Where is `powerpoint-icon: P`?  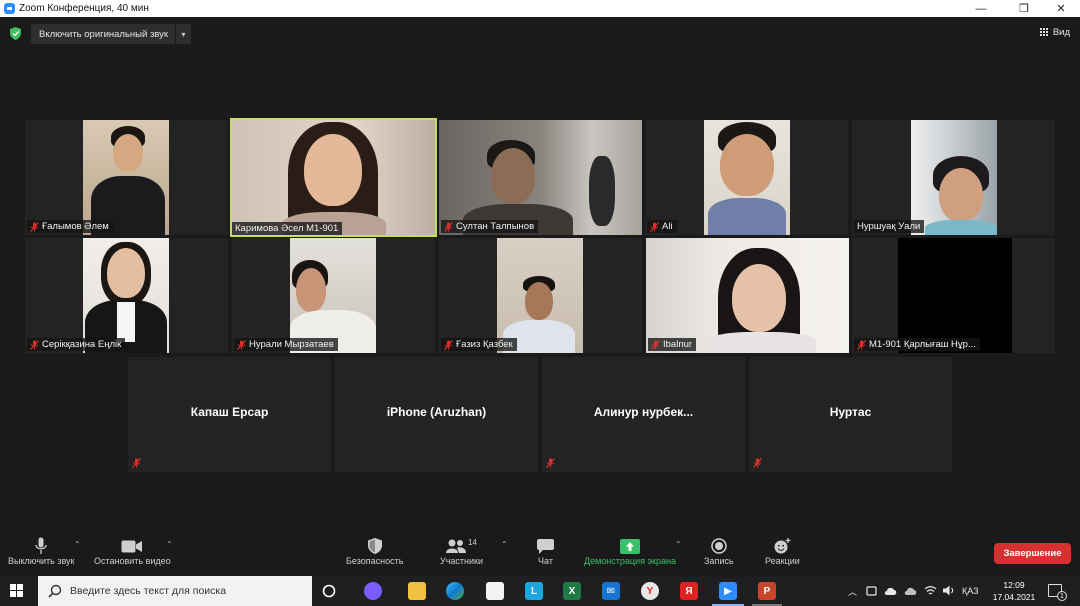 powerpoint-icon: P is located at coordinates (767, 591).